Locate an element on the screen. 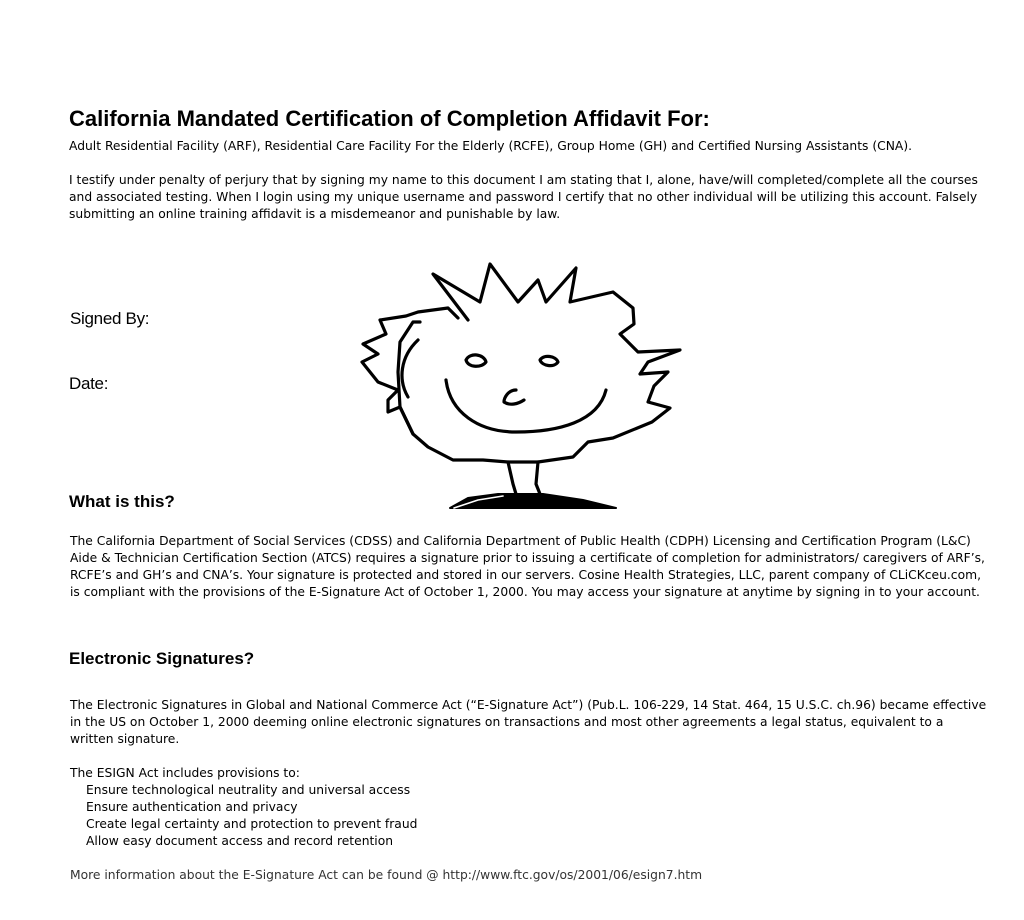 The height and width of the screenshot is (920, 1024). signature-neck-left is located at coordinates (512, 478).